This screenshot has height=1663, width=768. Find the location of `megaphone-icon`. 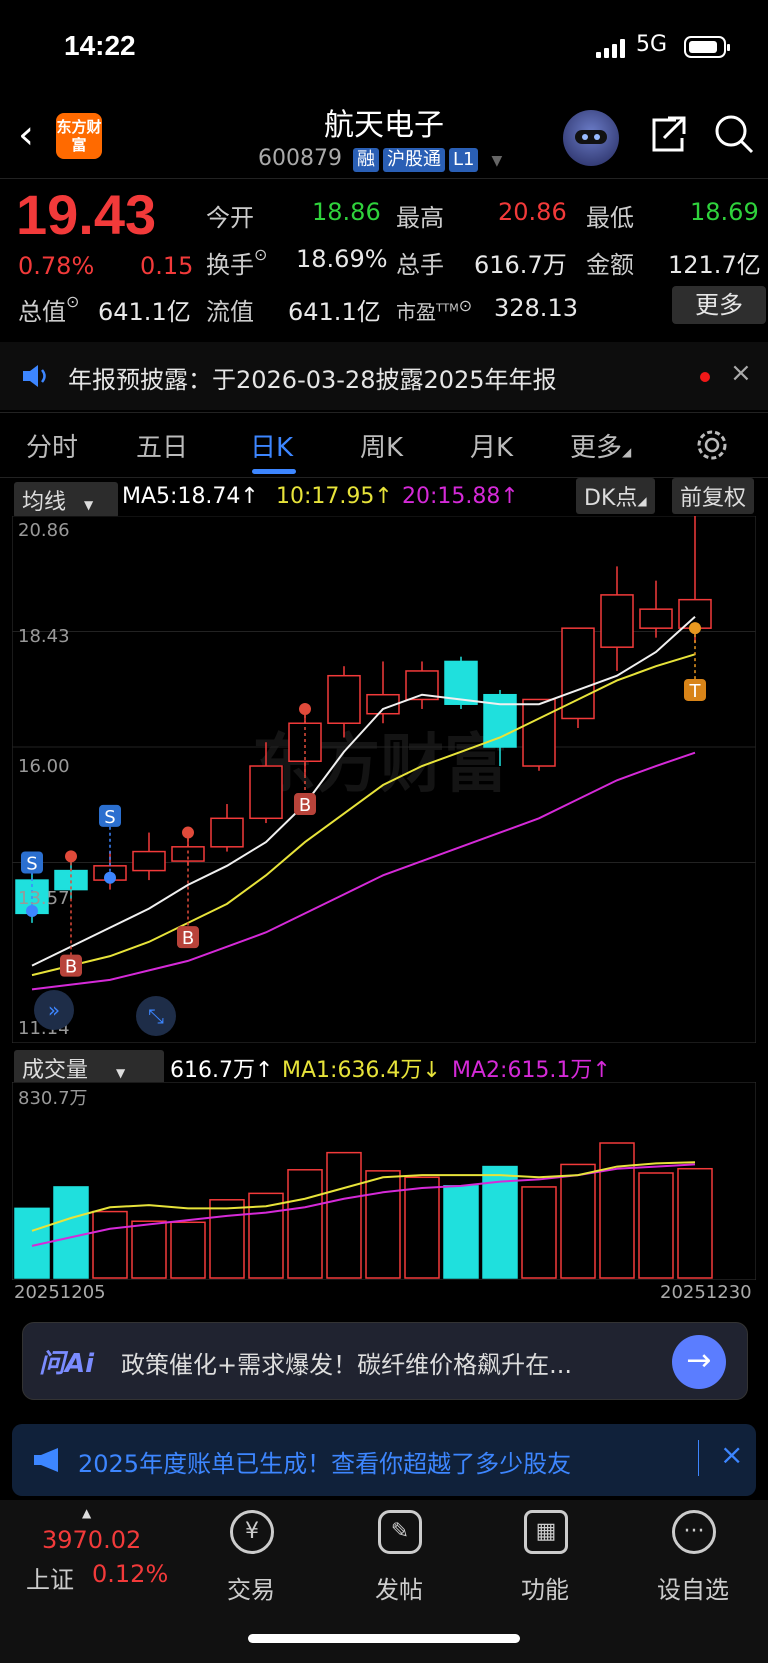

megaphone-icon is located at coordinates (46, 1460).